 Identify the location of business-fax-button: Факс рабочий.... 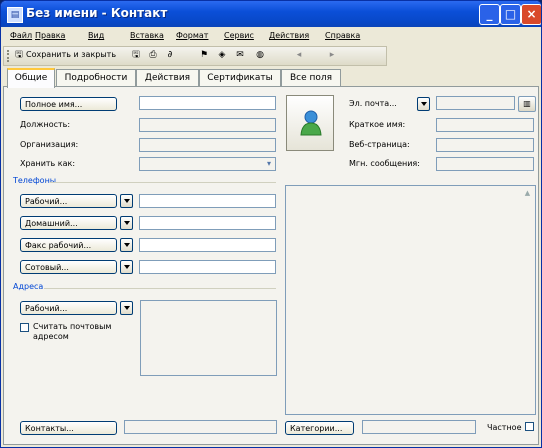
(68, 245).